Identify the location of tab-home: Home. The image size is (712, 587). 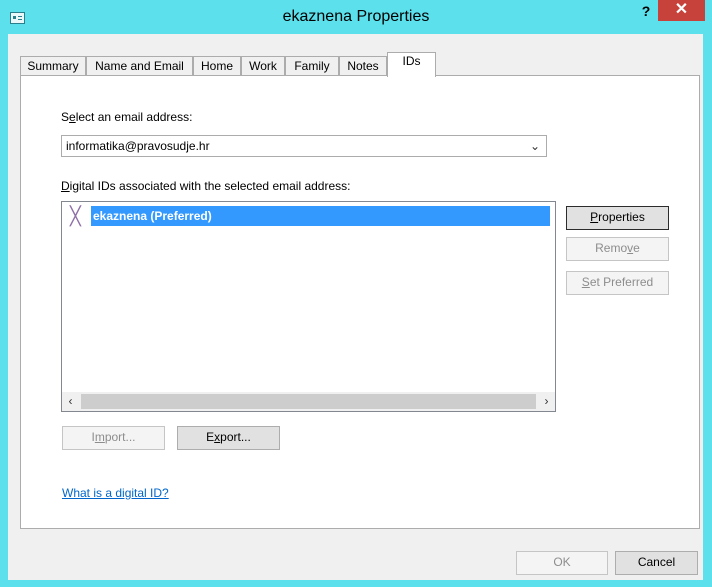
(217, 65).